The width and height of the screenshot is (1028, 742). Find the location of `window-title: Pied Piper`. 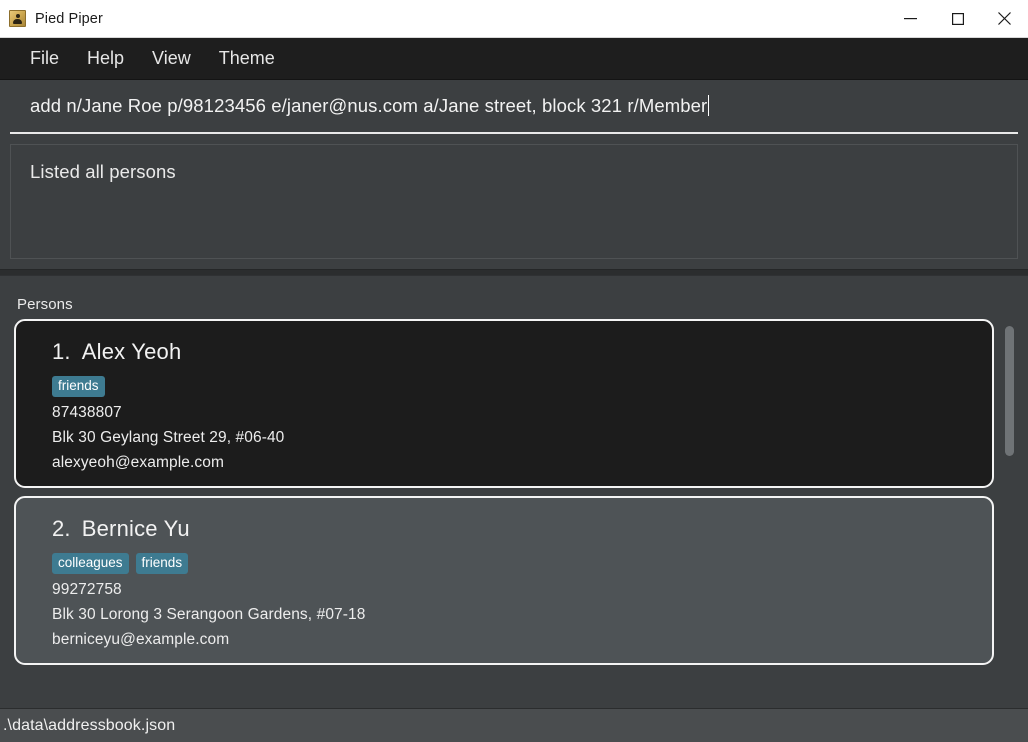

window-title: Pied Piper is located at coordinates (69, 18).